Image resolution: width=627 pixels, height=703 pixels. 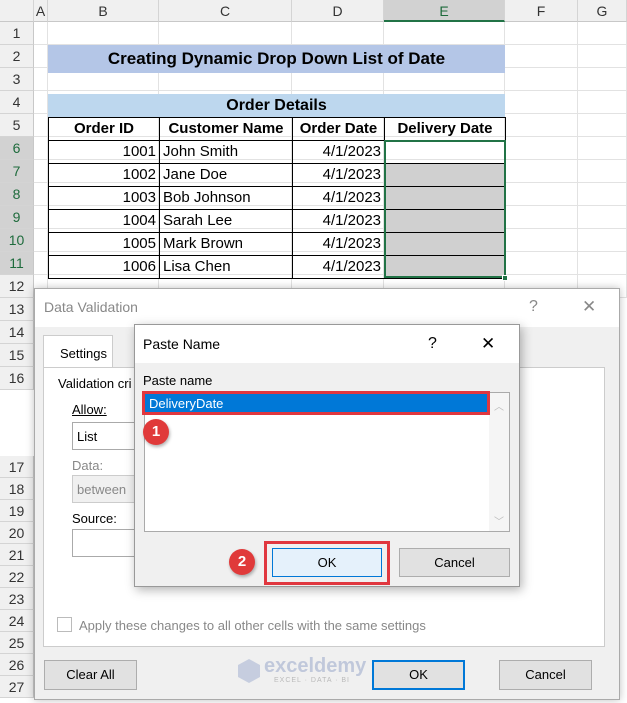 What do you see at coordinates (178, 380) in the screenshot?
I see `paste-name-label: Paste name` at bounding box center [178, 380].